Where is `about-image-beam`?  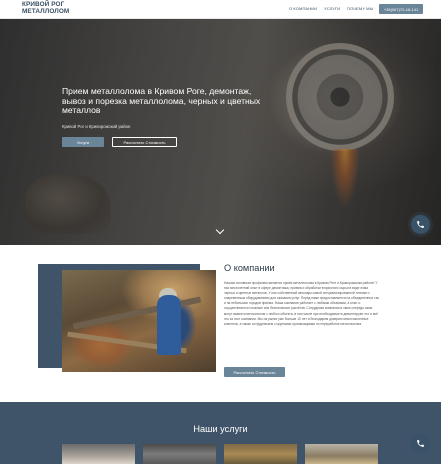
about-image-beam is located at coordinates (137, 313).